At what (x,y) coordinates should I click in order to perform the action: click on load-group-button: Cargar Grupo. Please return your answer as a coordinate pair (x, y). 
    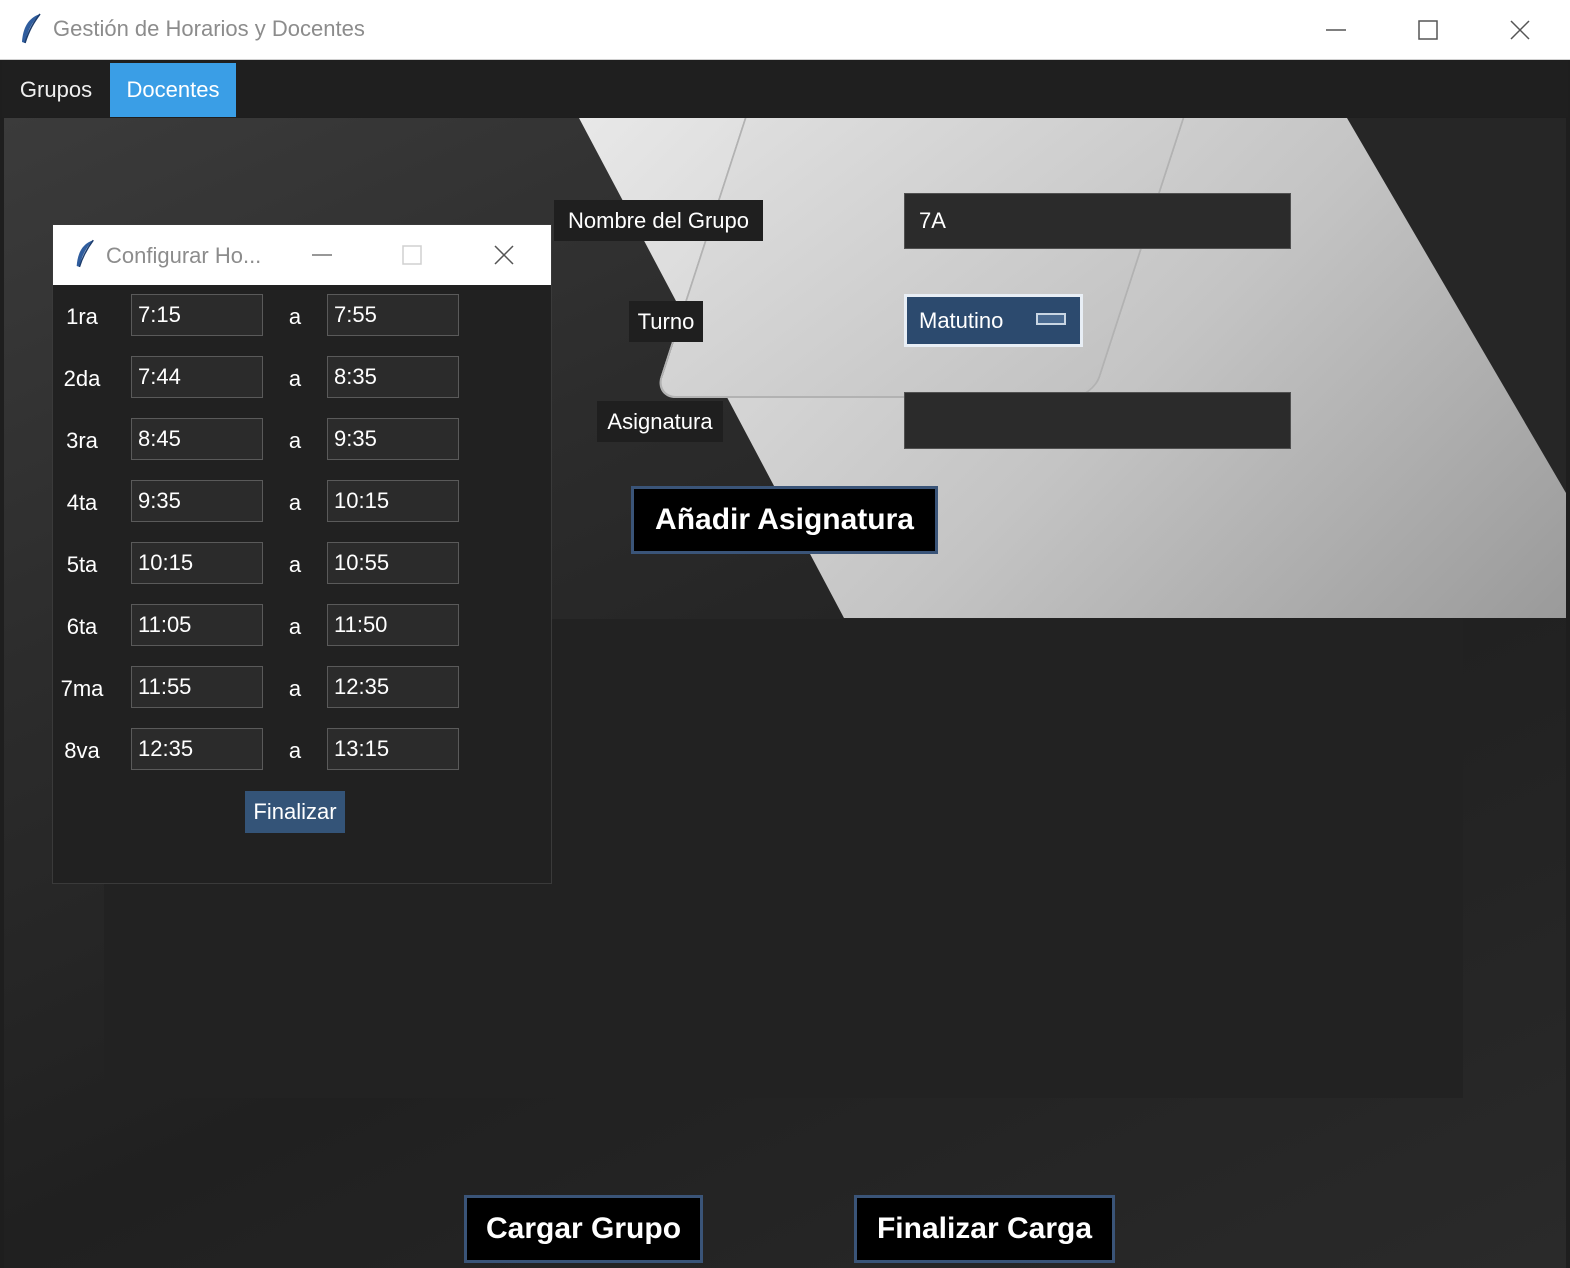
    Looking at the image, I should click on (583, 1229).